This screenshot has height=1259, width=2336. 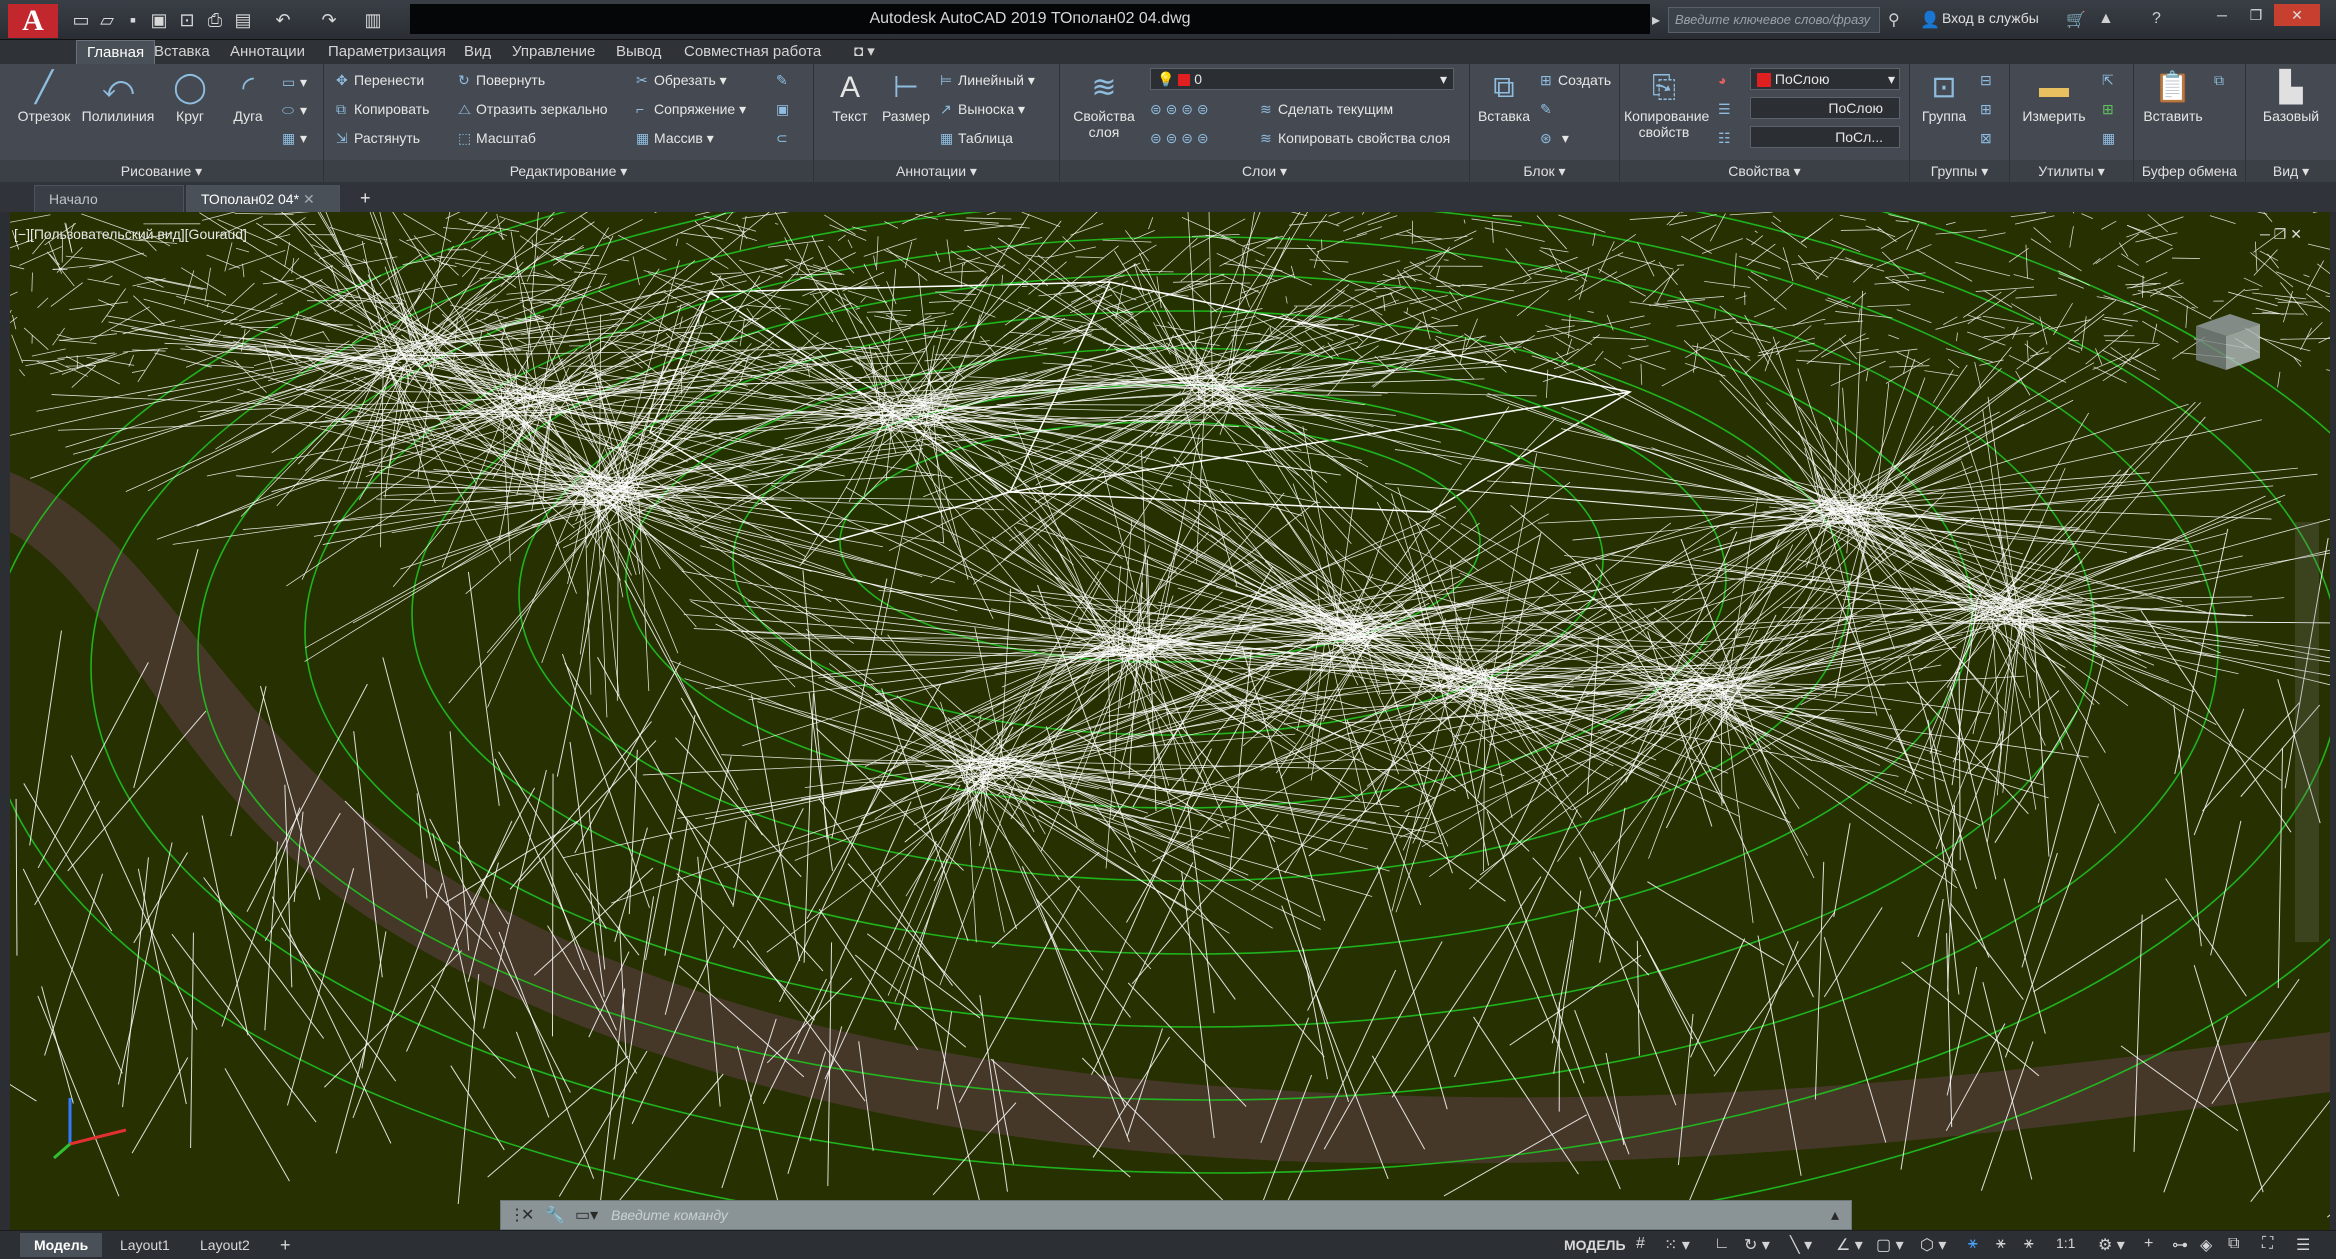 What do you see at coordinates (936, 171) in the screenshot?
I see `annotation-panel-title: Аннотации ▾` at bounding box center [936, 171].